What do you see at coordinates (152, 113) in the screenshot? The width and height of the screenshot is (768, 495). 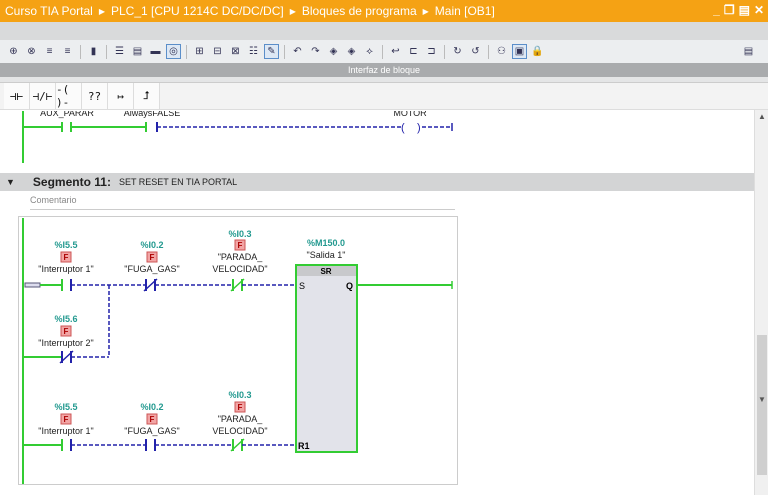 I see `prev-label: AlwaysFALSE` at bounding box center [152, 113].